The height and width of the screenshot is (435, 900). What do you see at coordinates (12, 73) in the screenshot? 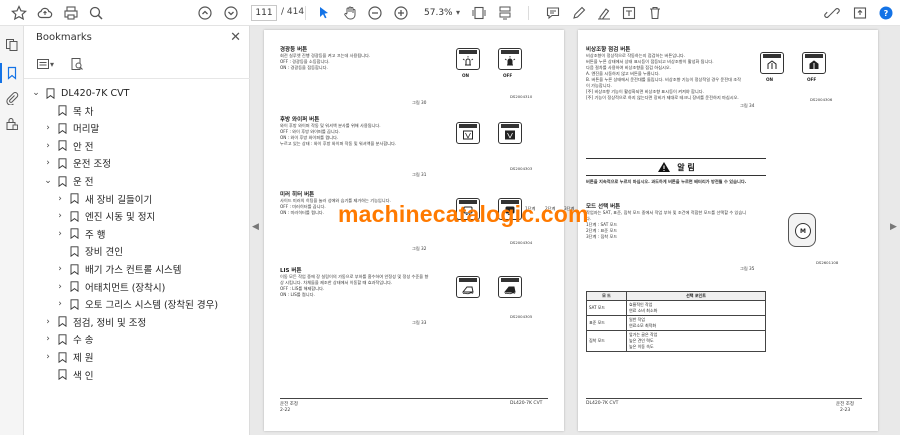
I see `bookmark-panel-icon` at bounding box center [12, 73].